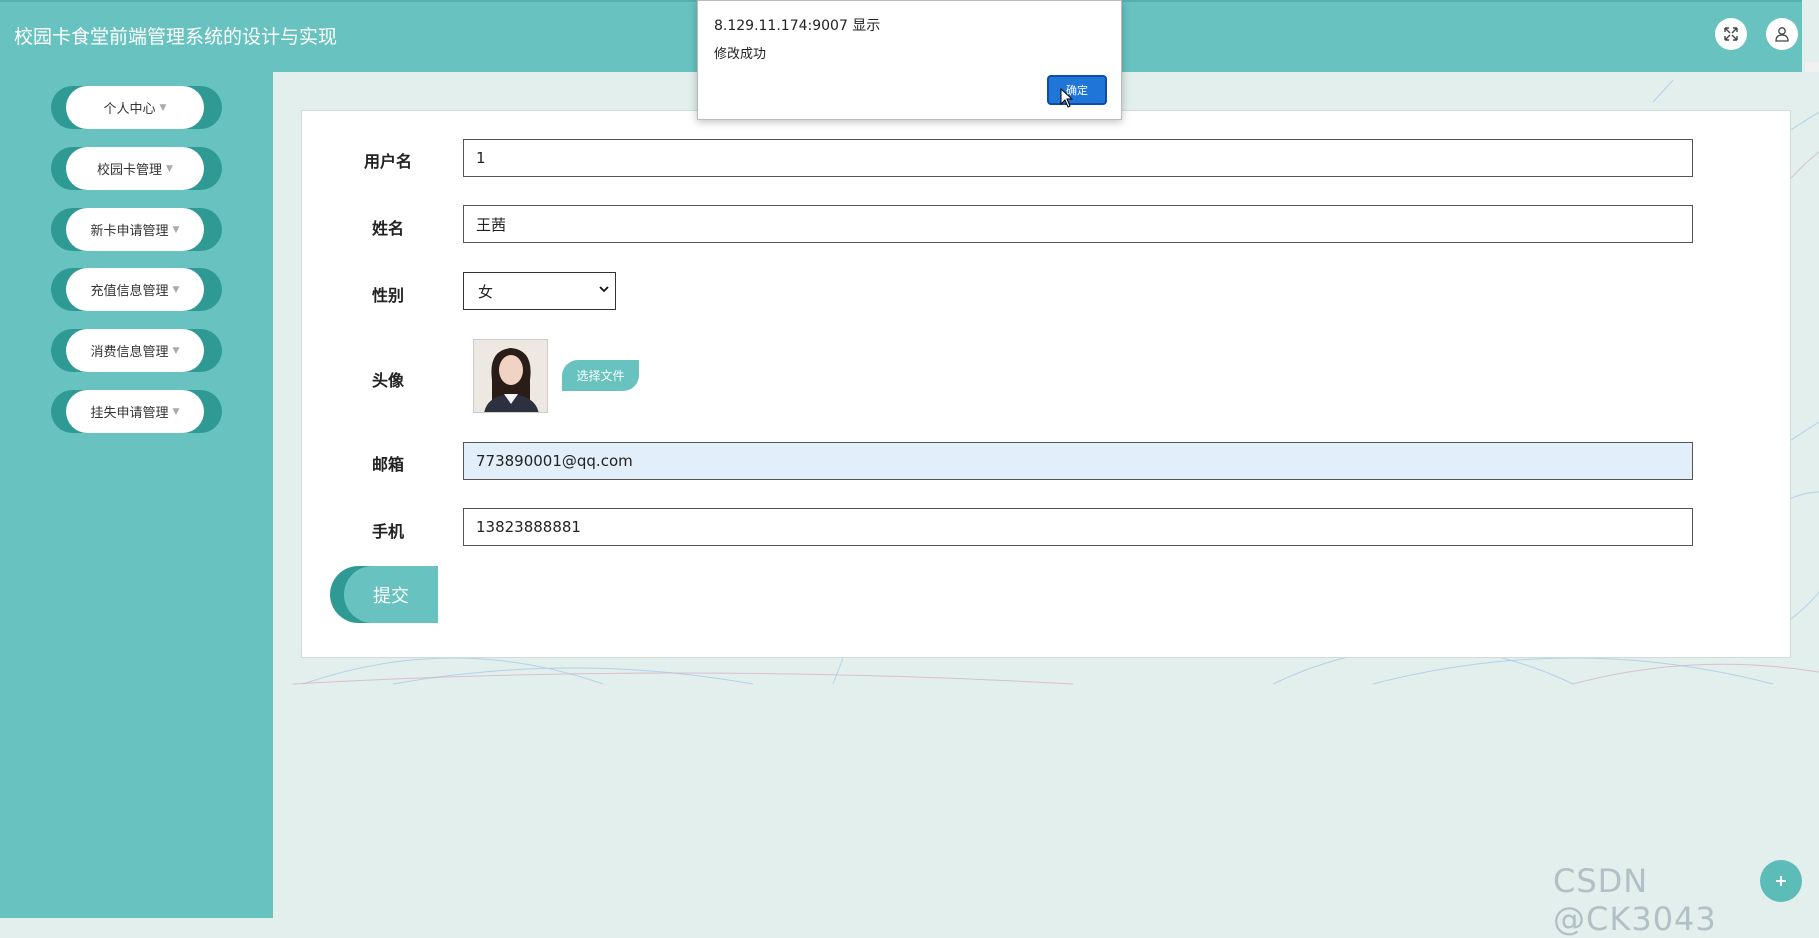 The image size is (1819, 938). Describe the element at coordinates (387, 531) in the screenshot. I see `phone-label: 手机` at that location.